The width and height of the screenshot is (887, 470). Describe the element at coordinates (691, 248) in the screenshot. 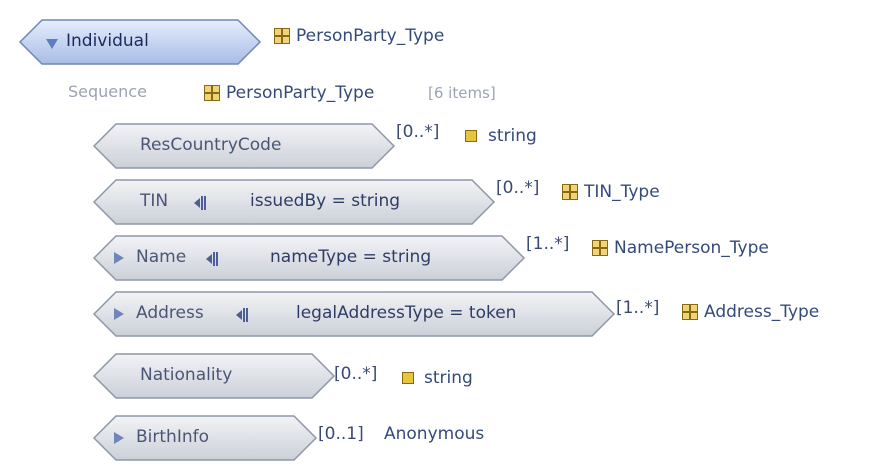

I see `element-type-label: NamePerson_Type` at that location.